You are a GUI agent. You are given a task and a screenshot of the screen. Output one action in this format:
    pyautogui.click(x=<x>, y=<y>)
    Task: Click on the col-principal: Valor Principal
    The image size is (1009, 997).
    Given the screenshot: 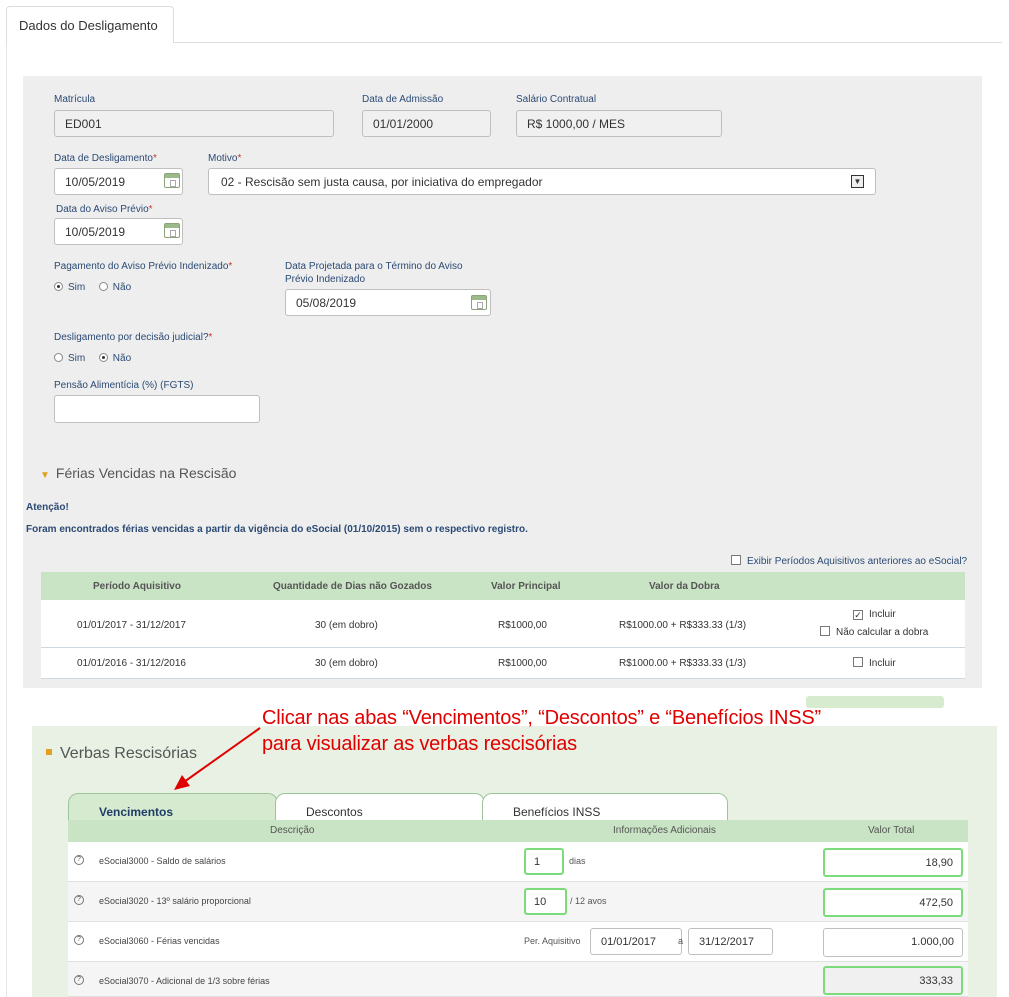 What is the action you would take?
    pyautogui.click(x=526, y=586)
    